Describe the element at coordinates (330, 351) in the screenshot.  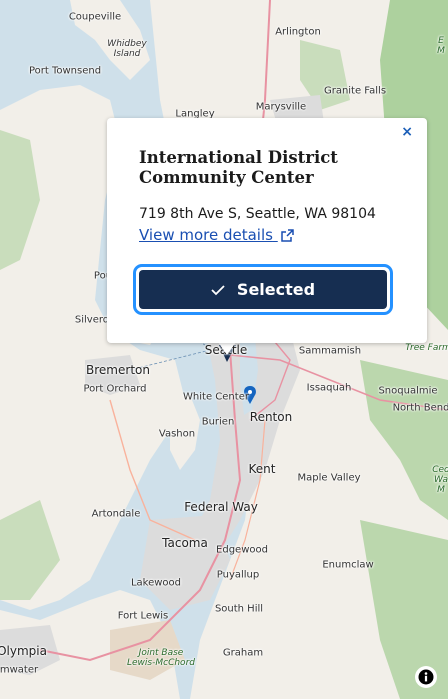
I see `place-label-sammamish: Sammamish` at that location.